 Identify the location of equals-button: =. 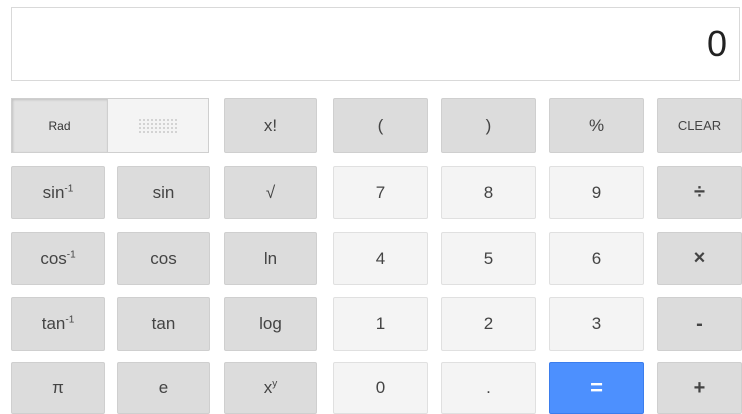
(596, 388).